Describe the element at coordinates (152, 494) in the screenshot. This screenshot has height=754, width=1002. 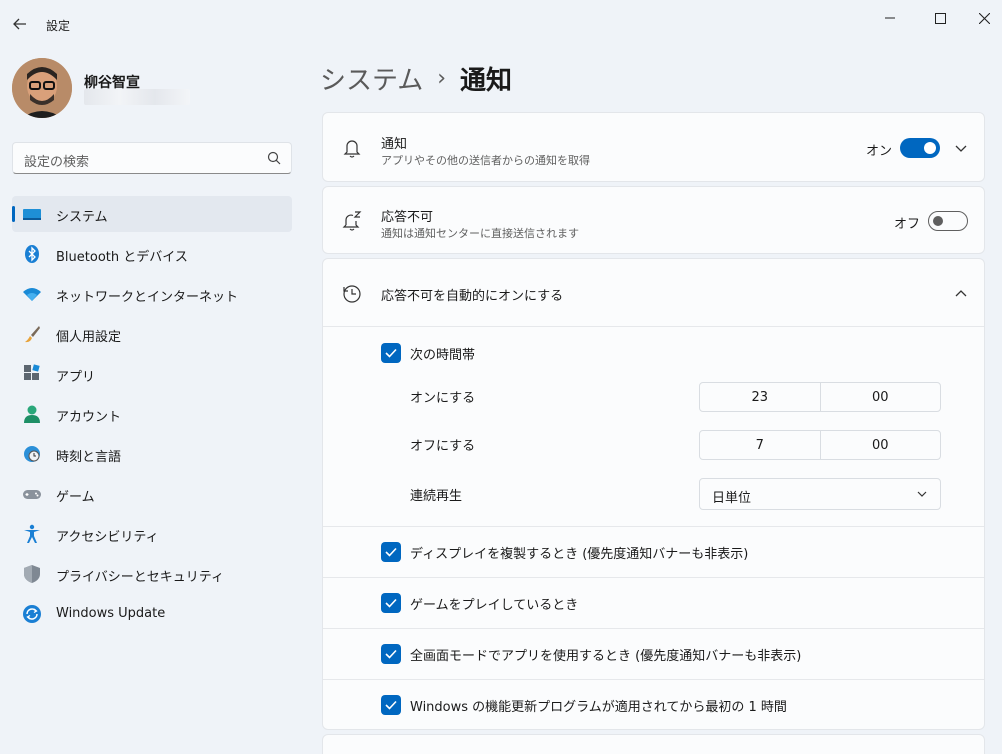
I see `sidebar-item-gaming: ゲーム` at that location.